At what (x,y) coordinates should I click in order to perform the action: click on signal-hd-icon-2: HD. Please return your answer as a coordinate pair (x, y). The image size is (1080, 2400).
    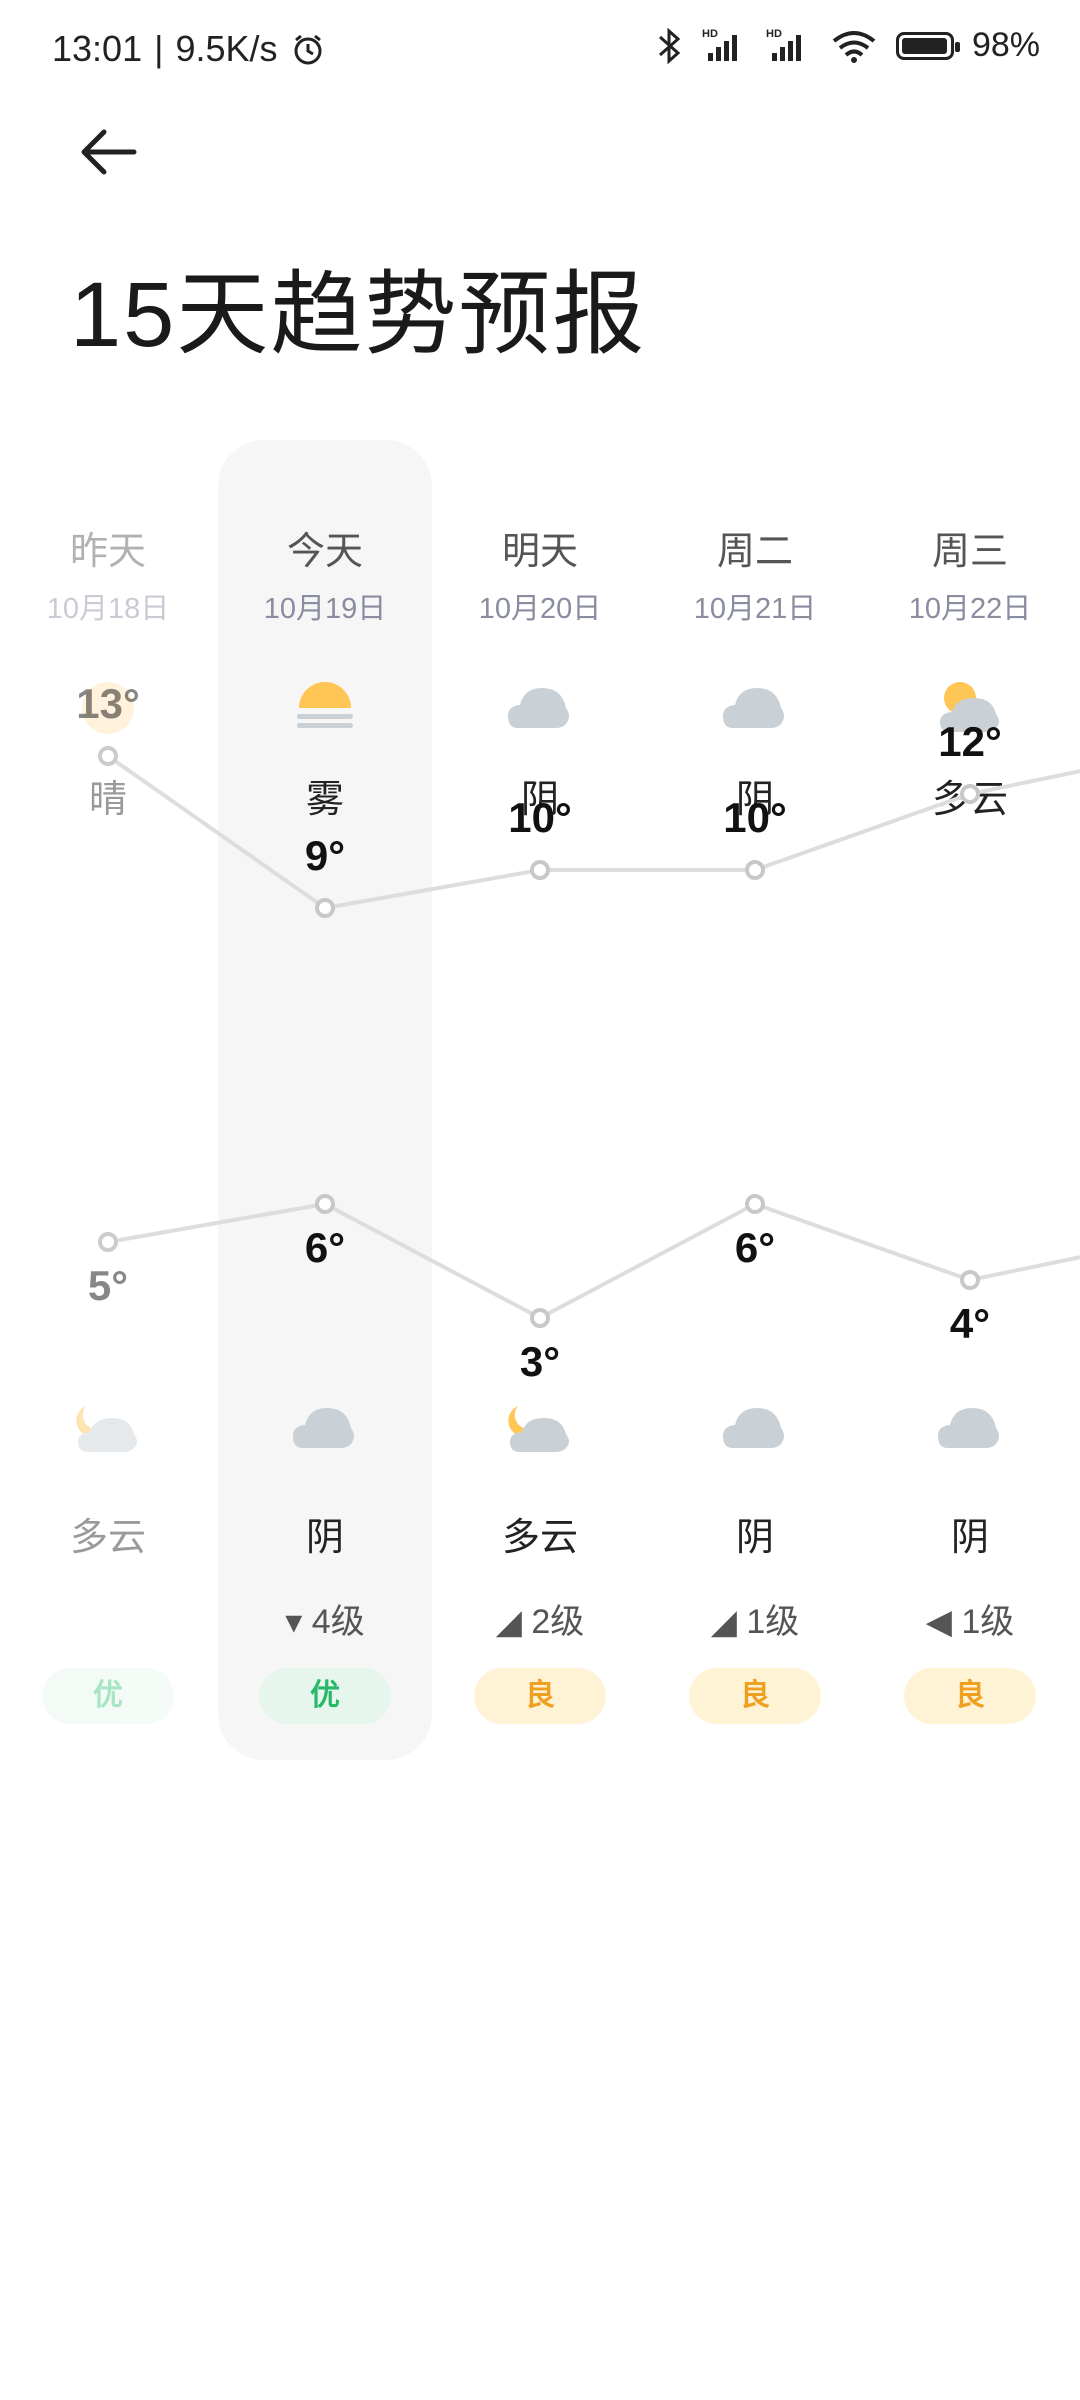
    Looking at the image, I should click on (783, 44).